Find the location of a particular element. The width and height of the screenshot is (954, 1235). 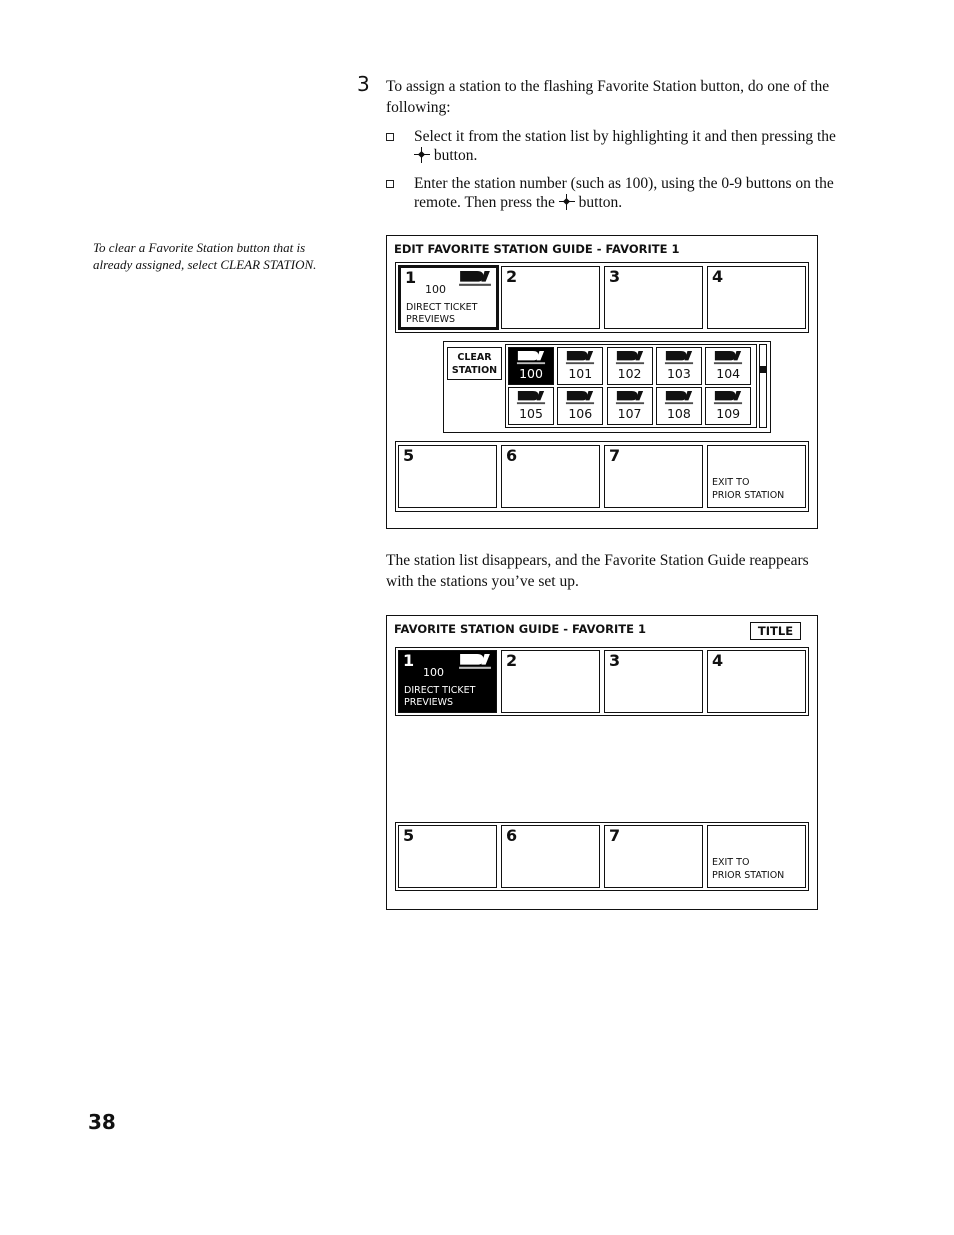

channel-tile-105: 105 is located at coordinates (531, 406).